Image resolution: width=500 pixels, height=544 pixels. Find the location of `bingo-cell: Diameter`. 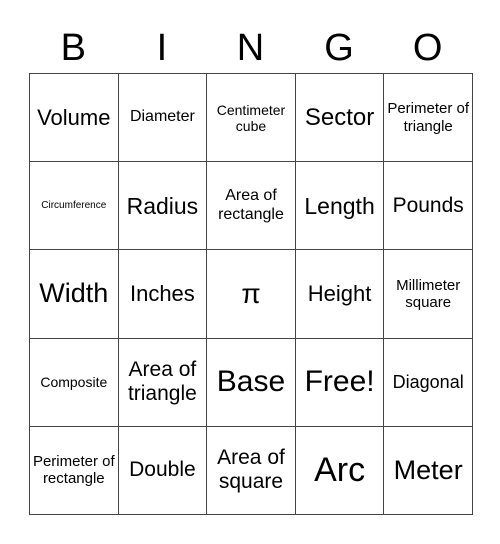

bingo-cell: Diameter is located at coordinates (162, 117).